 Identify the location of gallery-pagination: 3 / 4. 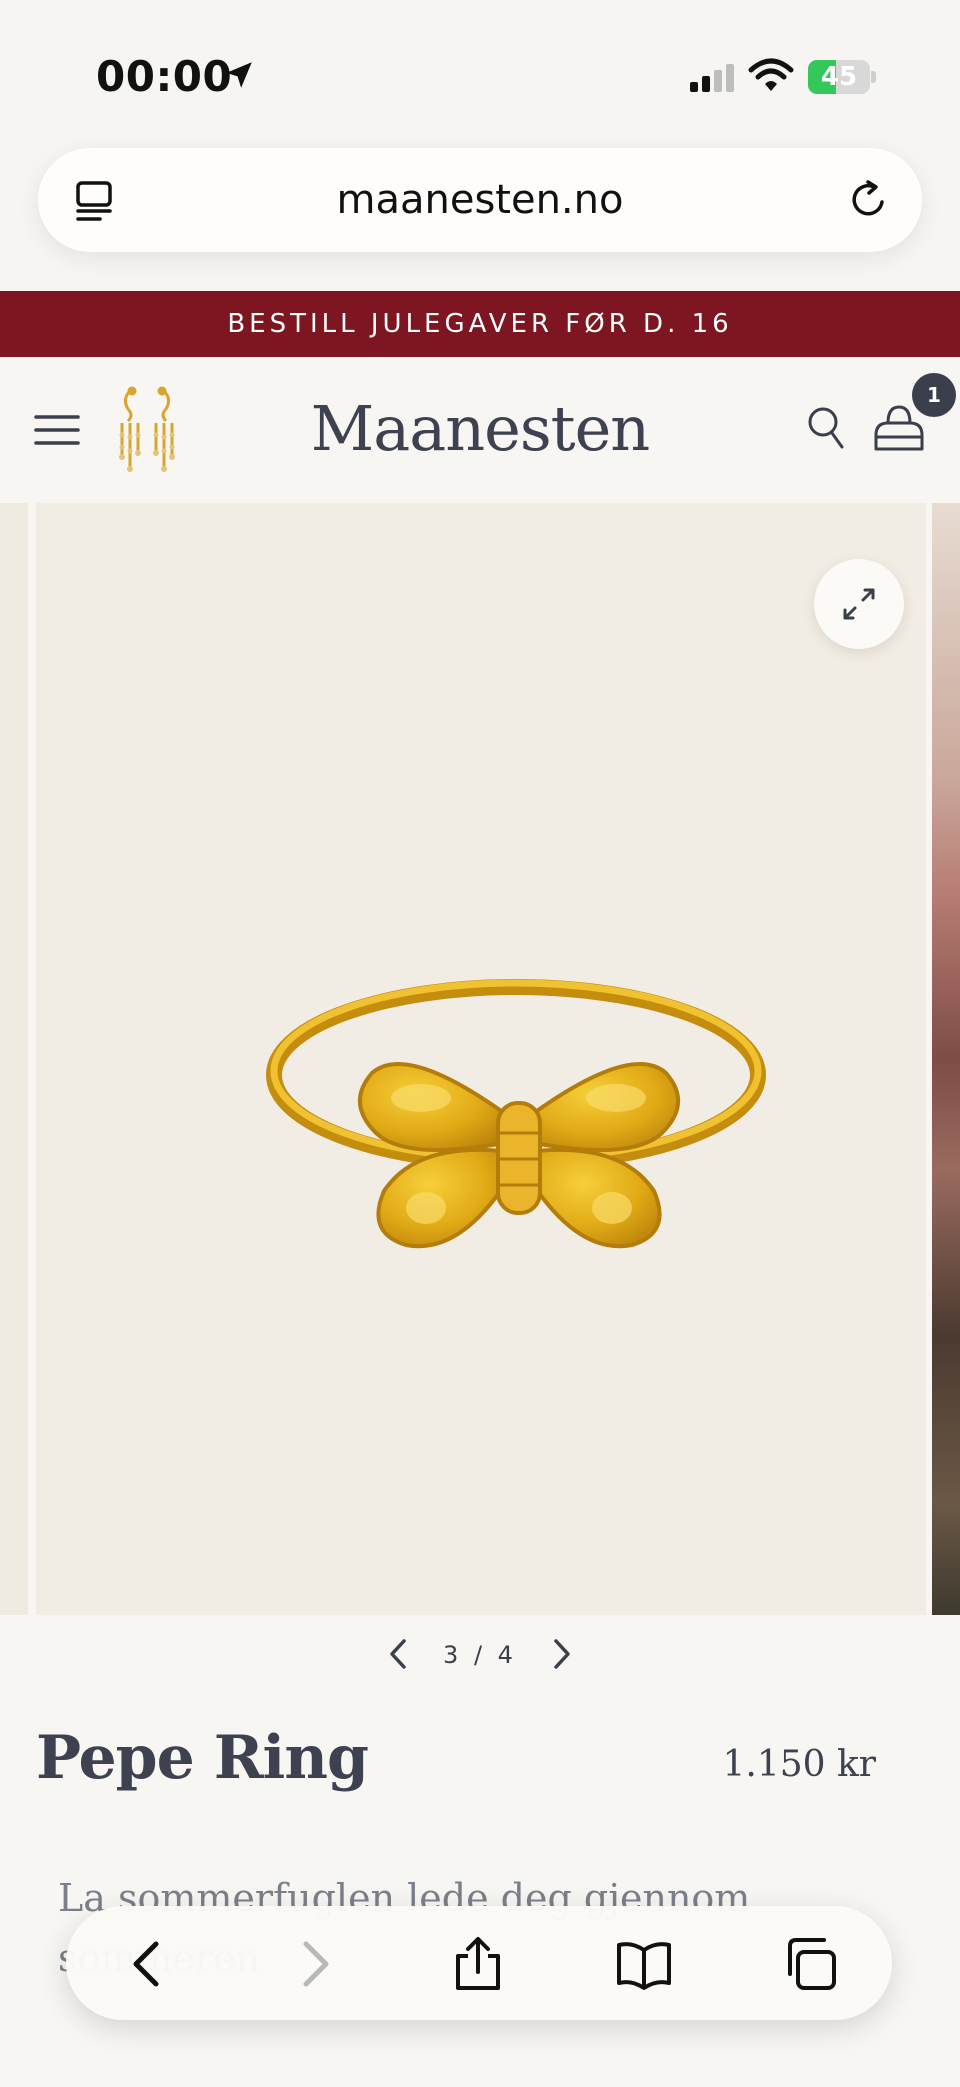
(480, 1655).